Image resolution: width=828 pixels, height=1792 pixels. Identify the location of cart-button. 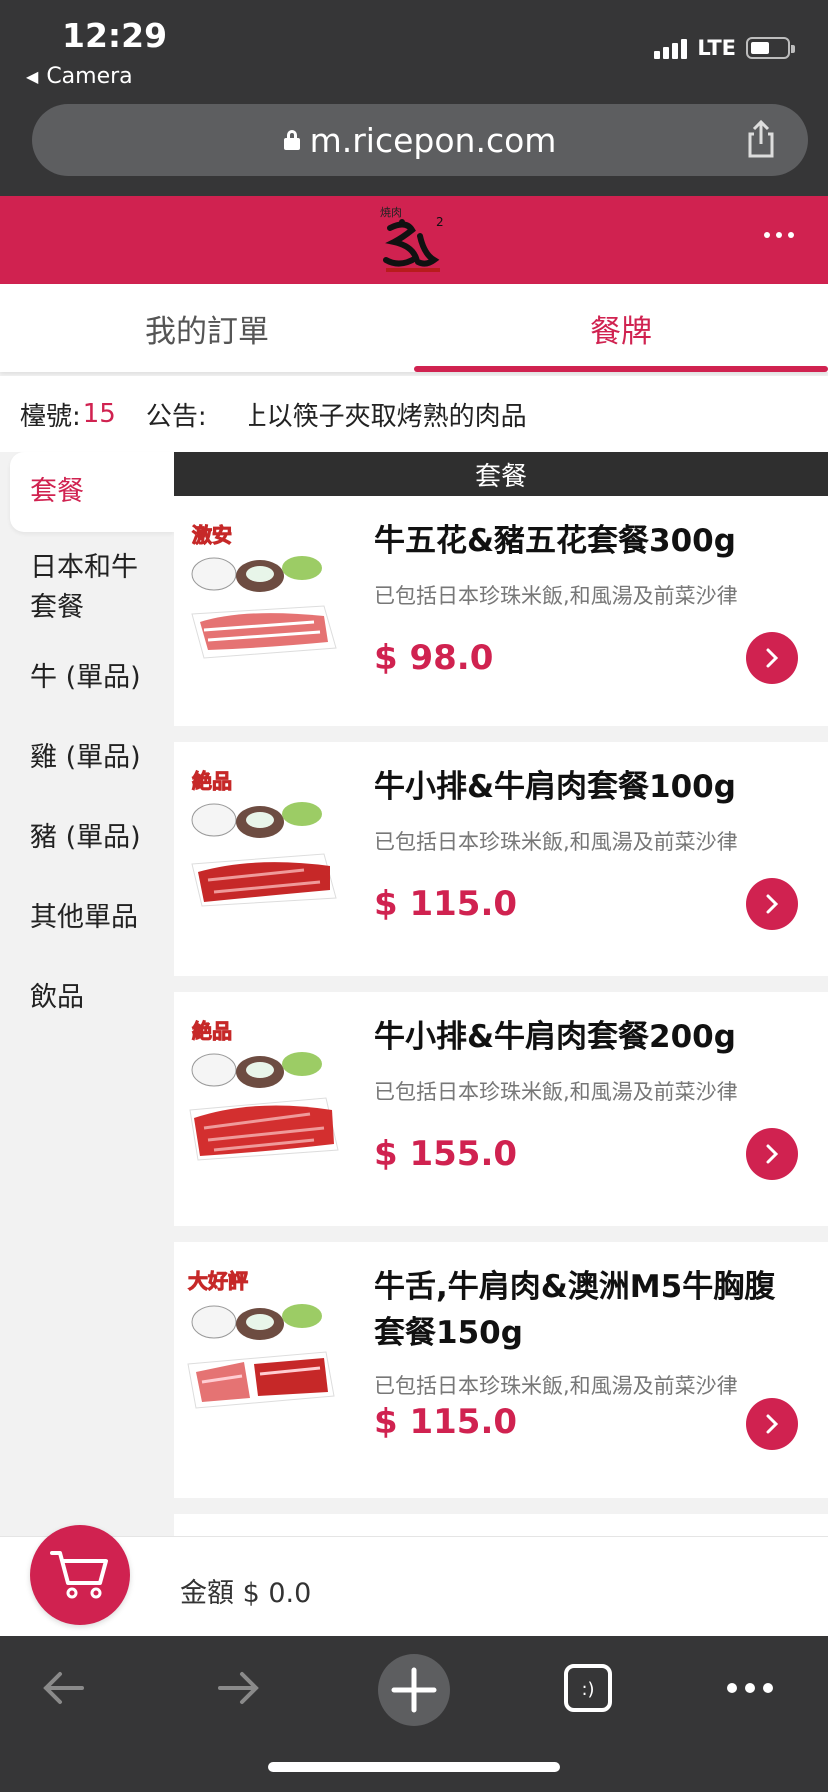
(80, 1575).